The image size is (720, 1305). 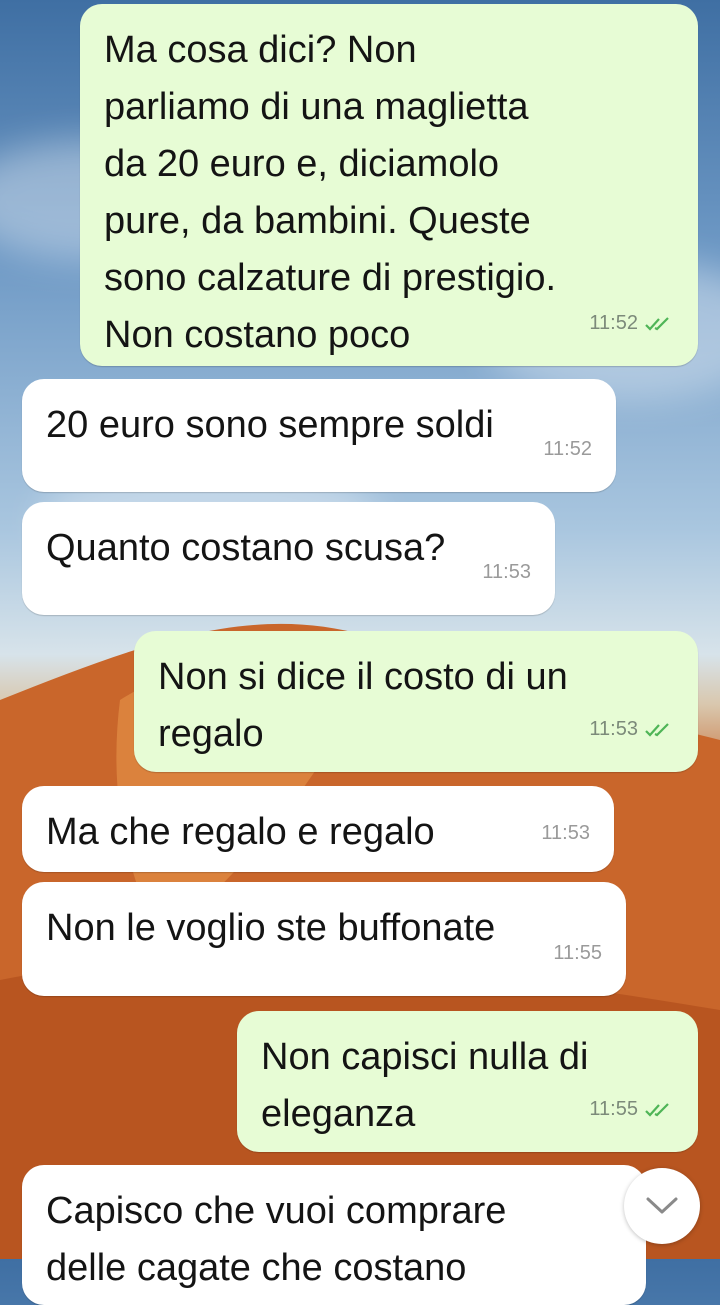 I want to click on message-incoming: Non le voglio ste buffonate 11:55, so click(x=324, y=939).